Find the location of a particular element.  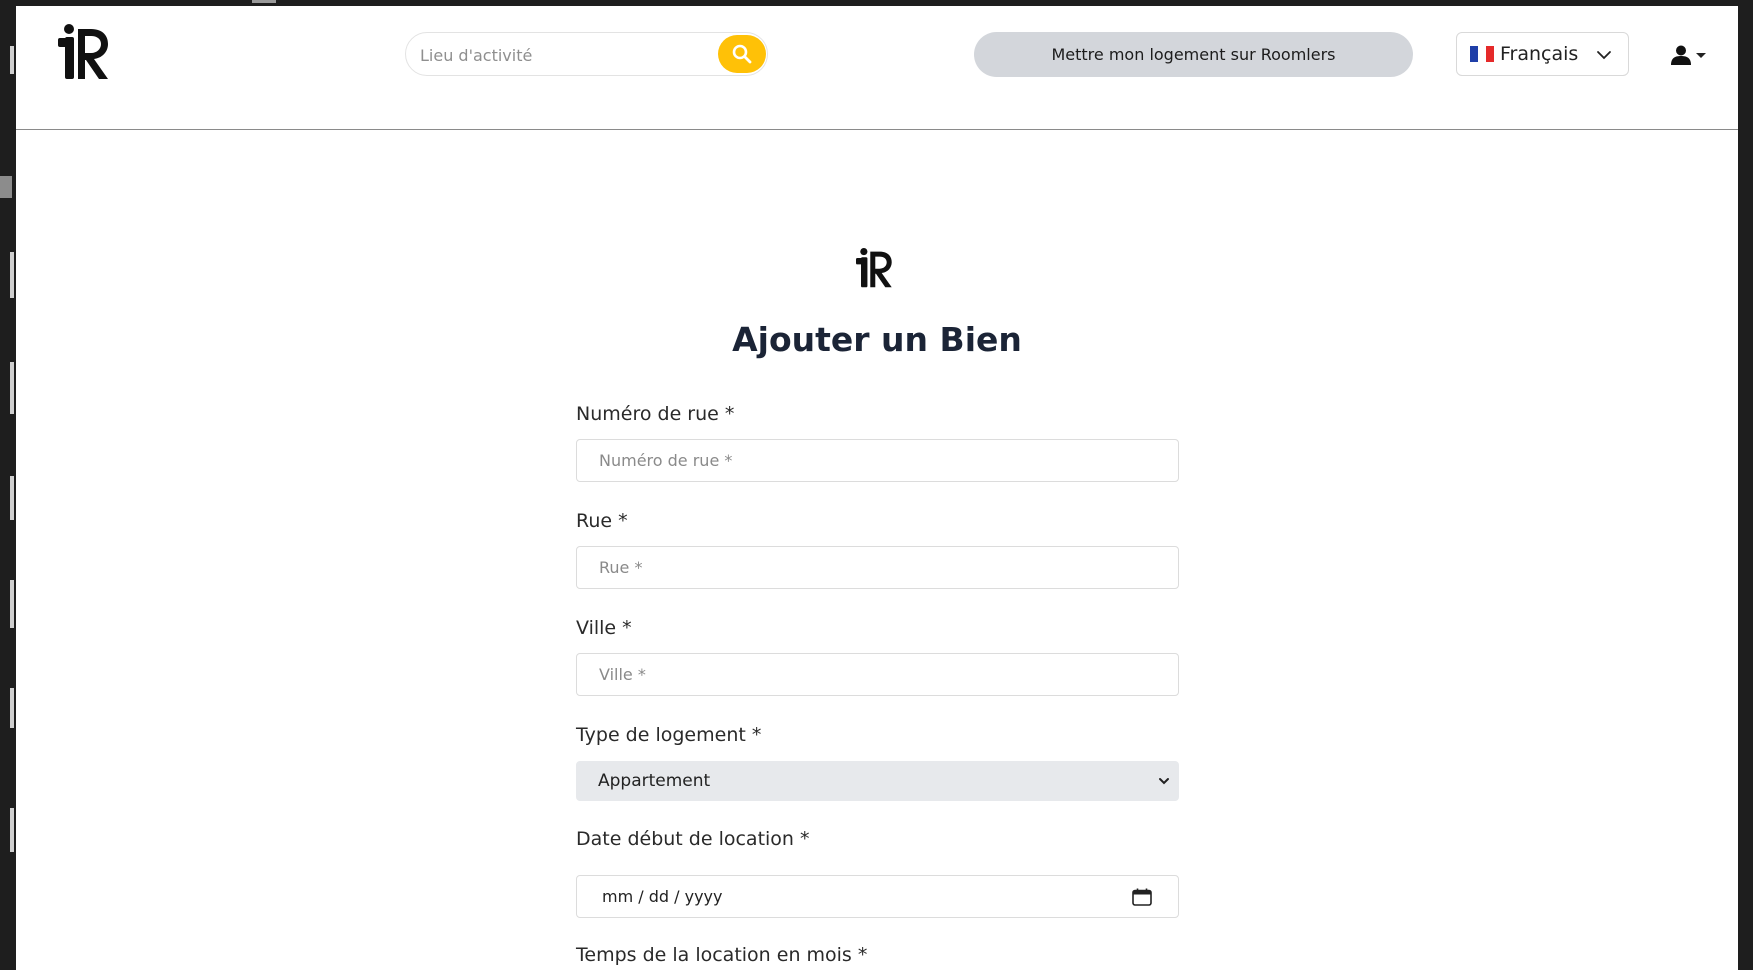

rental-duration-label: Temps de la location en mois * is located at coordinates (722, 955).